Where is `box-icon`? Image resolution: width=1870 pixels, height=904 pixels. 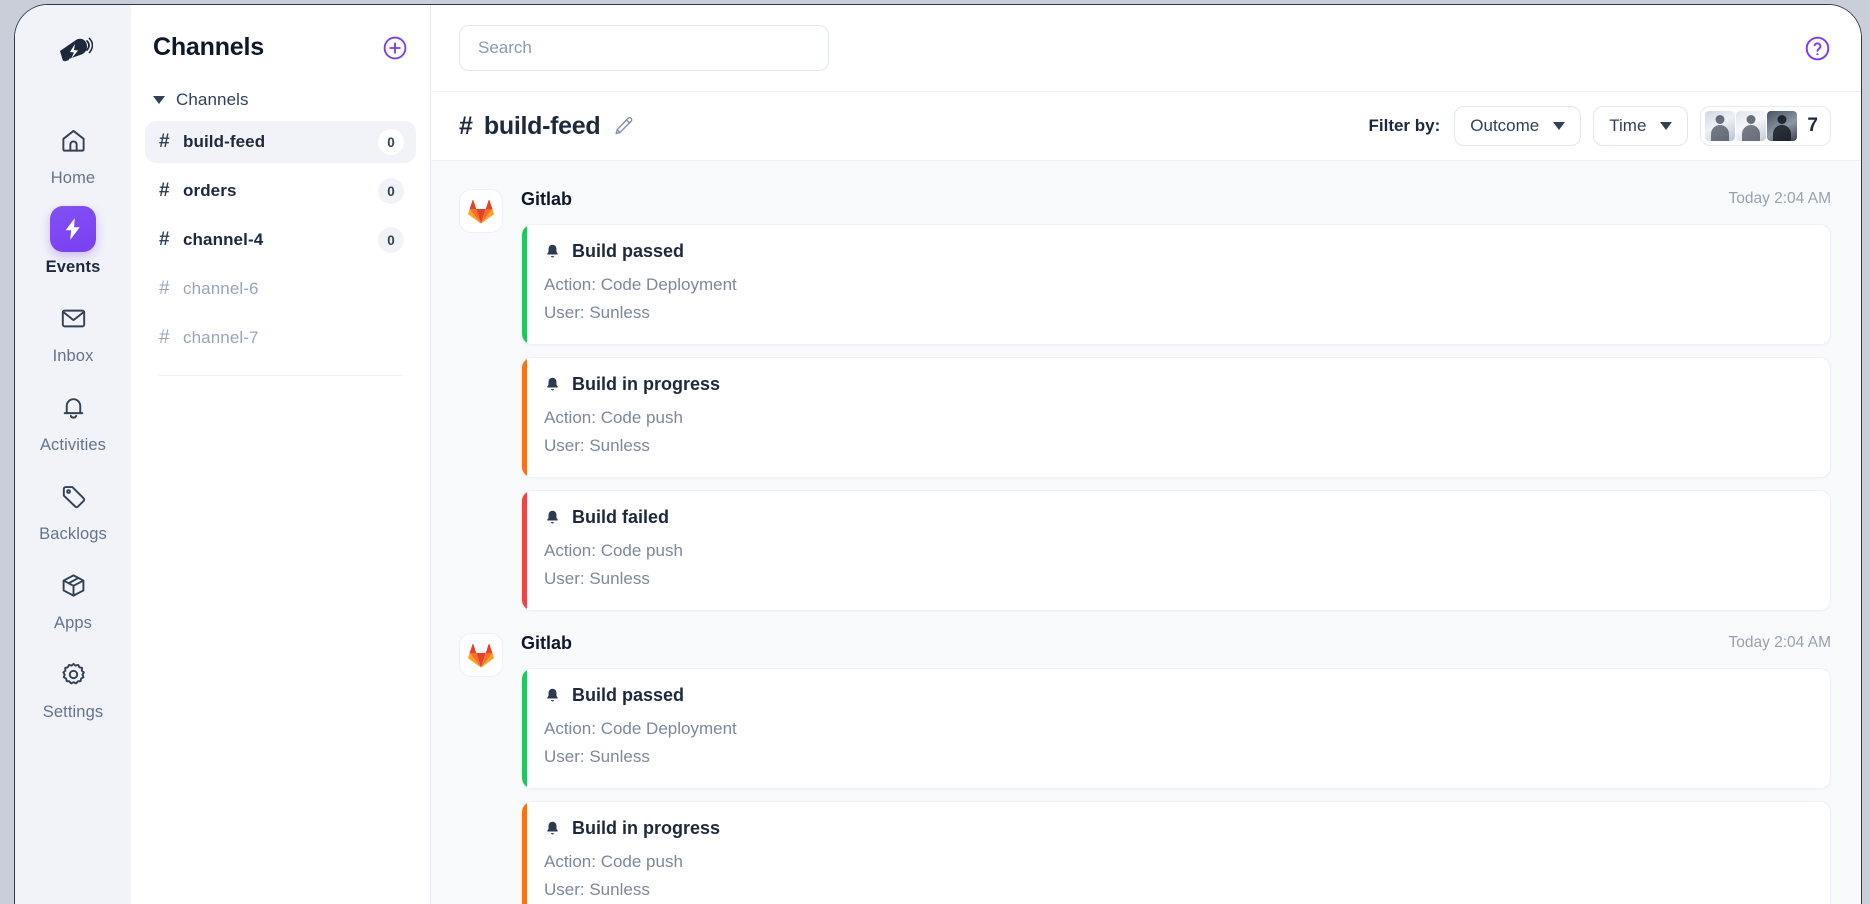 box-icon is located at coordinates (73, 585).